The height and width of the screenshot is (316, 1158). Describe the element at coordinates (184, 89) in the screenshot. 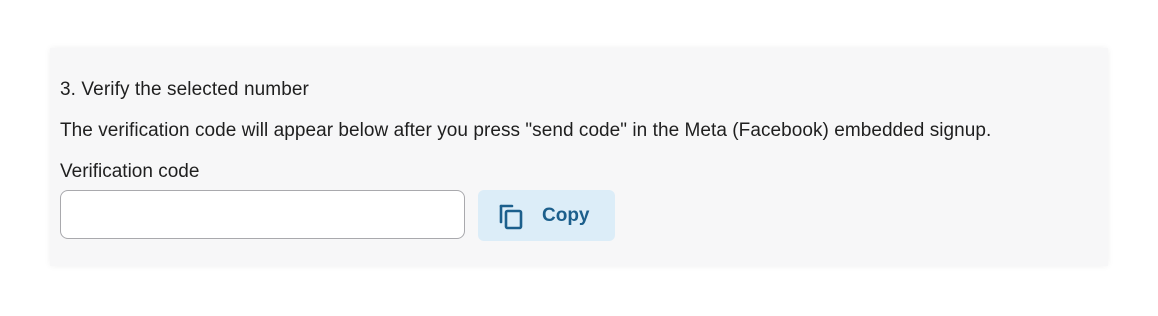

I see `step-title: 3. Verify the selected number` at that location.